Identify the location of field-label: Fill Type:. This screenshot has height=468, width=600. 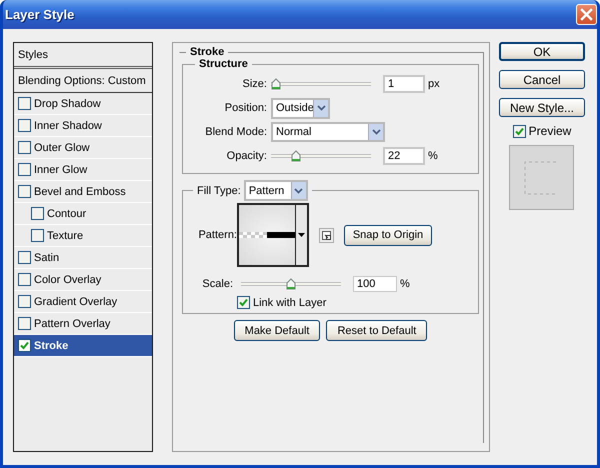
(219, 190).